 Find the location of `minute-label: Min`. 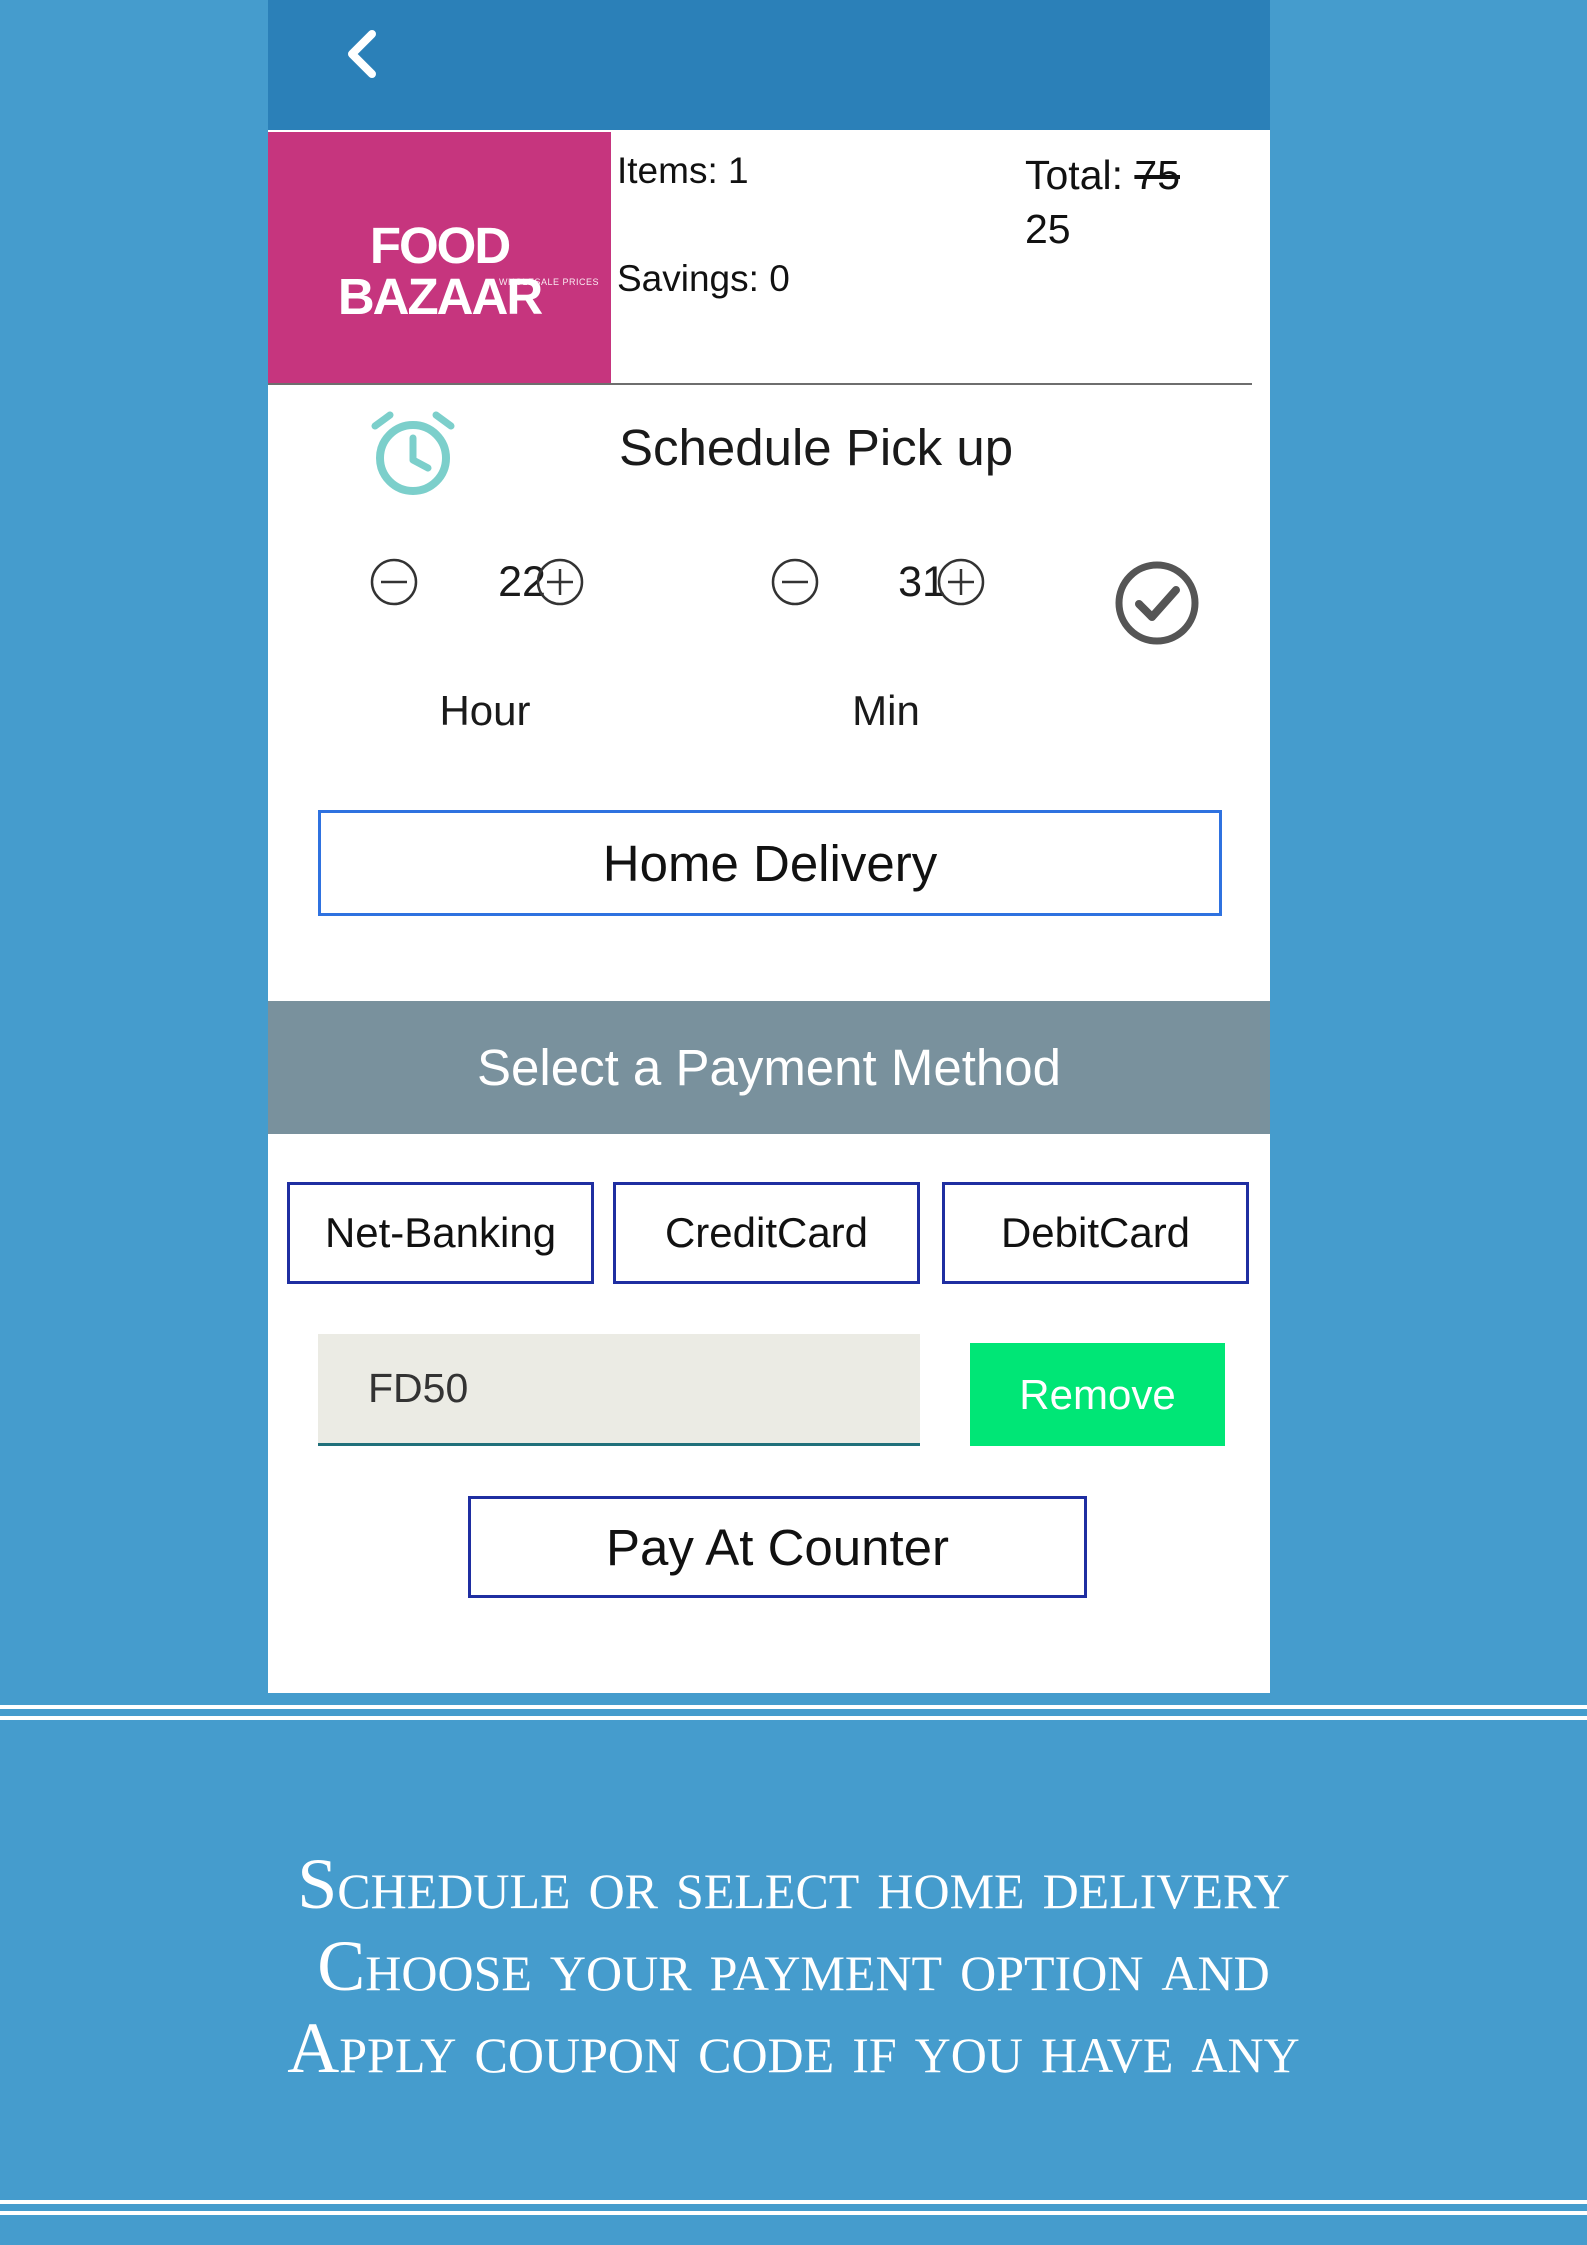

minute-label: Min is located at coordinates (886, 710).